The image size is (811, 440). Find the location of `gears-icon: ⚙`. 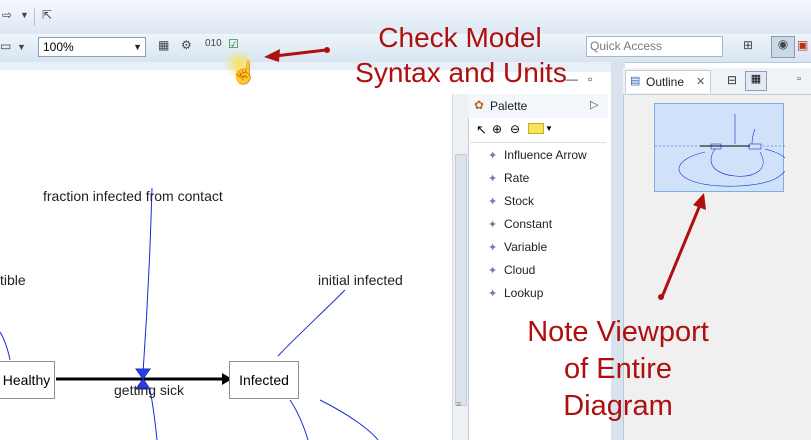

gears-icon: ⚙ is located at coordinates (186, 45).